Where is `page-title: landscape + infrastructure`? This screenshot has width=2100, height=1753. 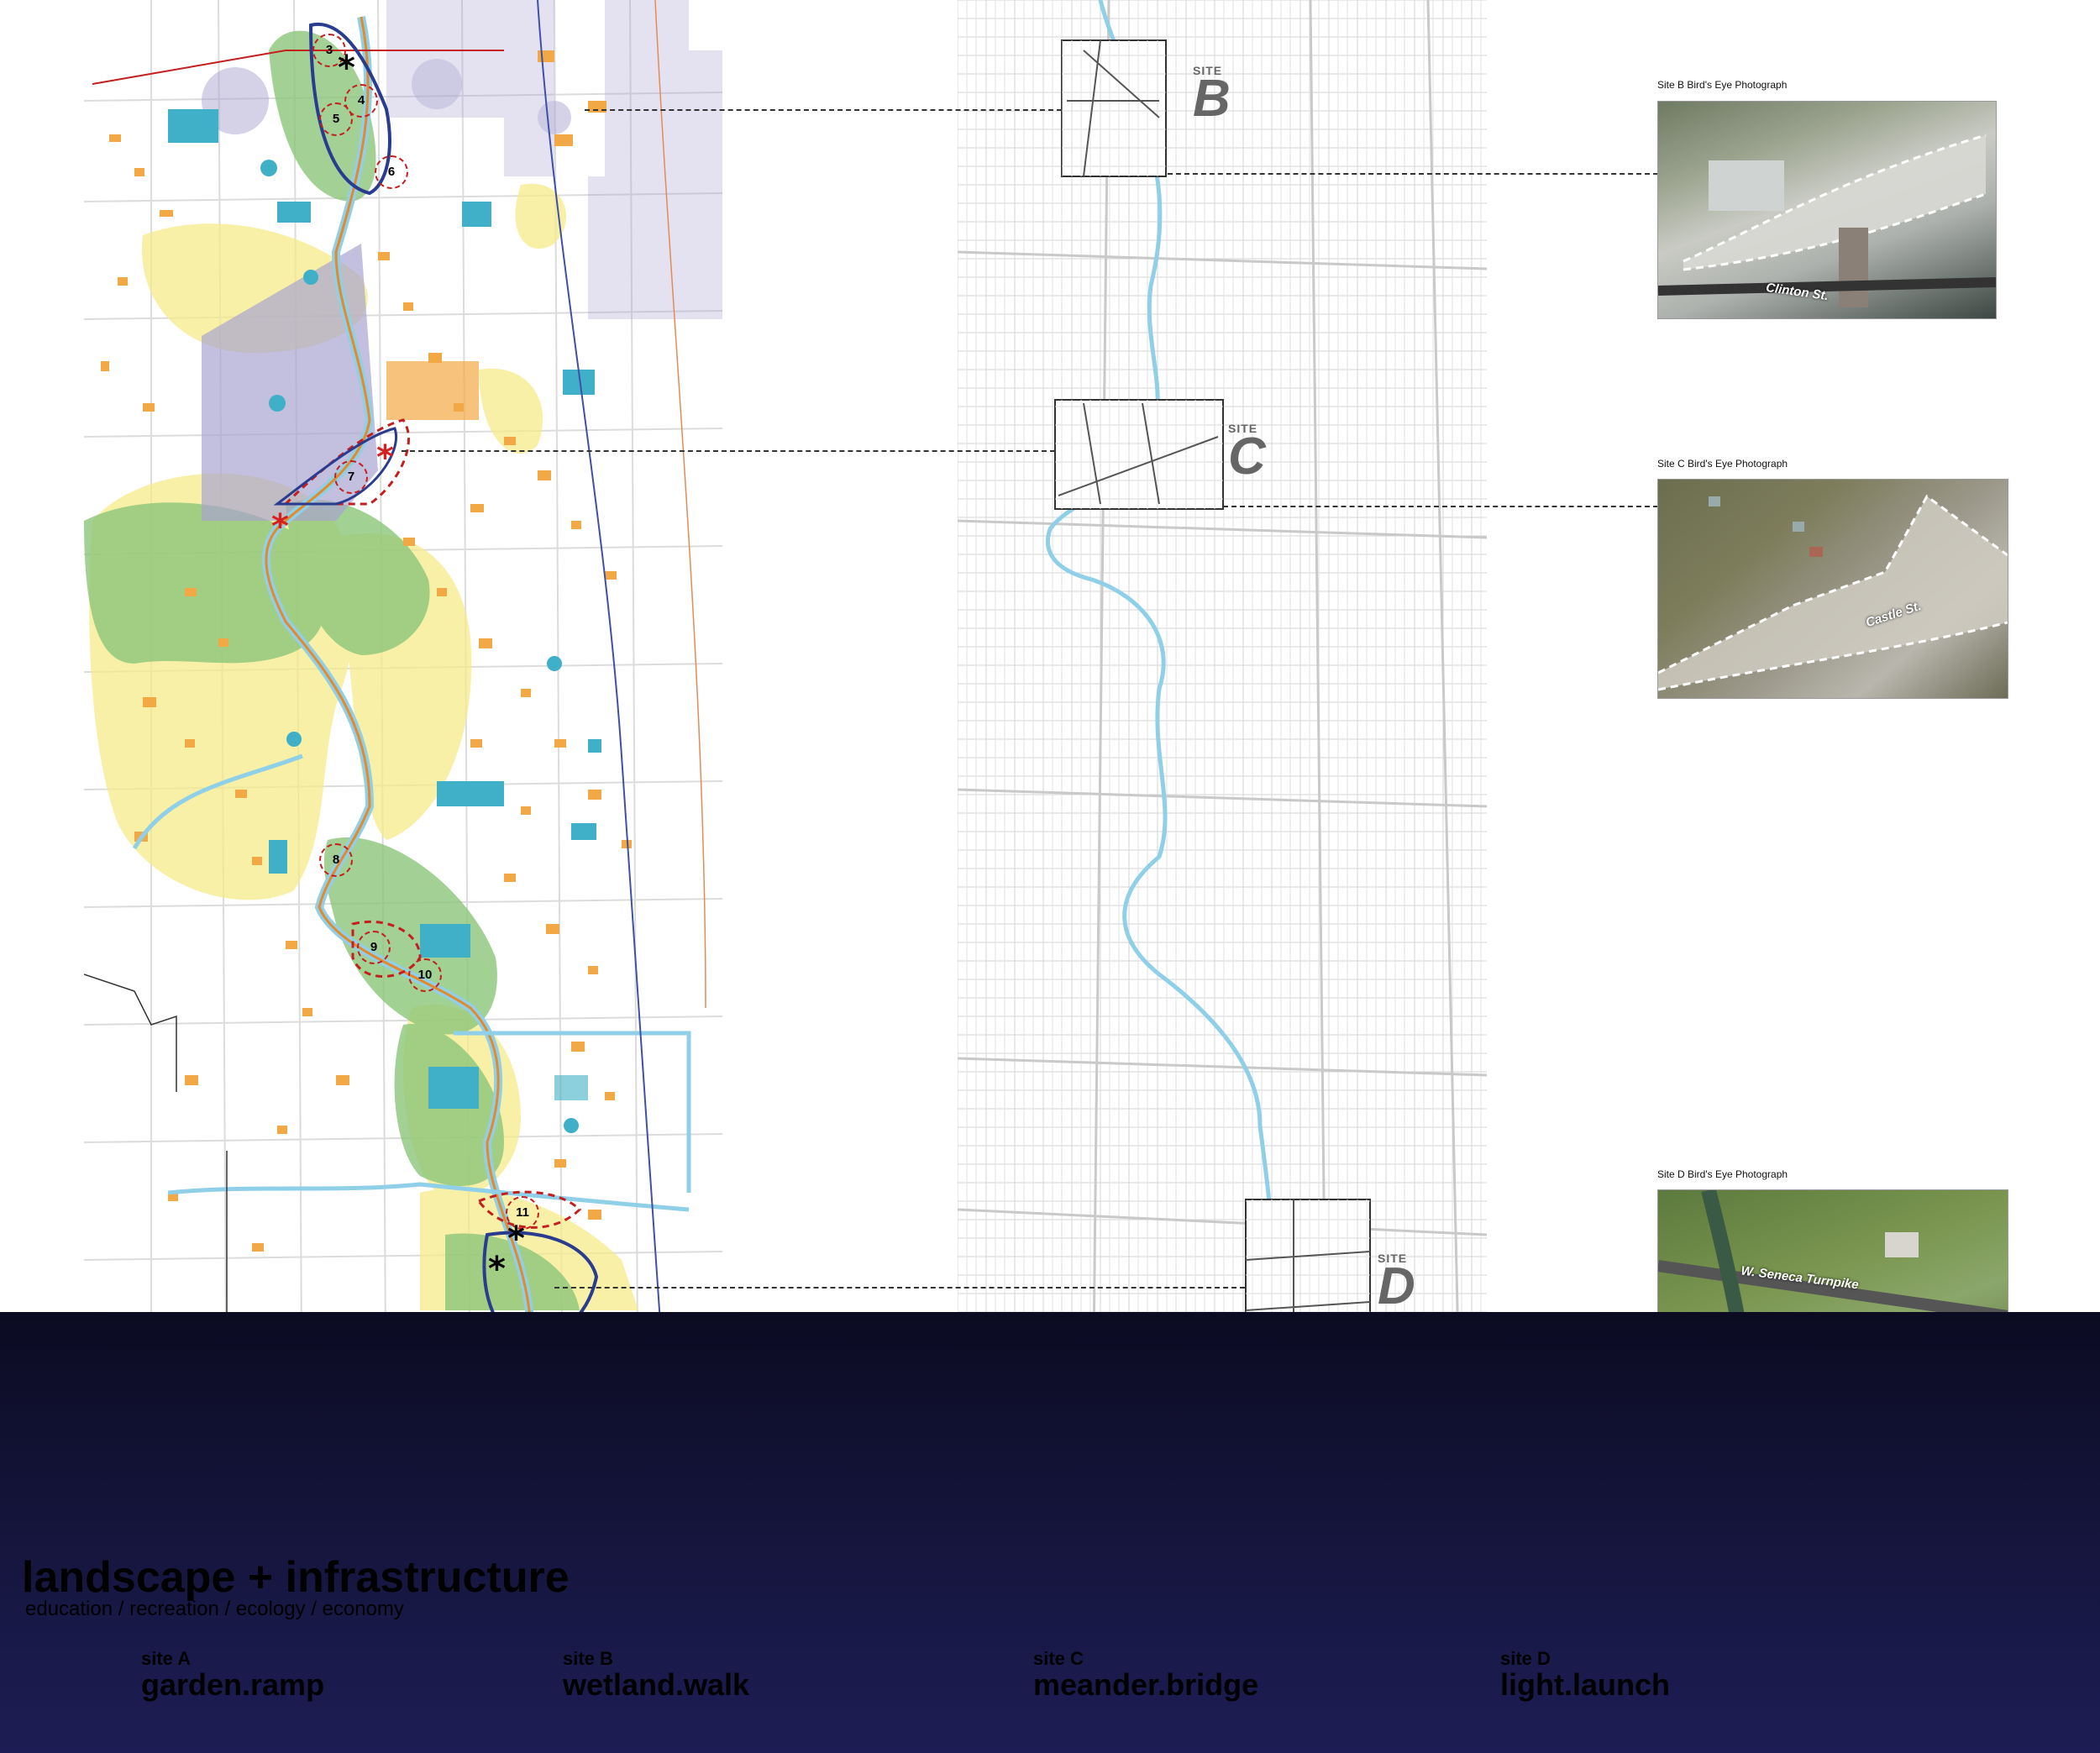 page-title: landscape + infrastructure is located at coordinates (296, 1577).